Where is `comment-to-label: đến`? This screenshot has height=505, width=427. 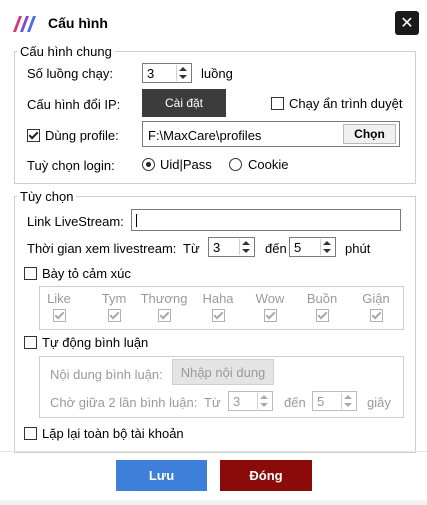
comment-to-label: đến is located at coordinates (295, 402).